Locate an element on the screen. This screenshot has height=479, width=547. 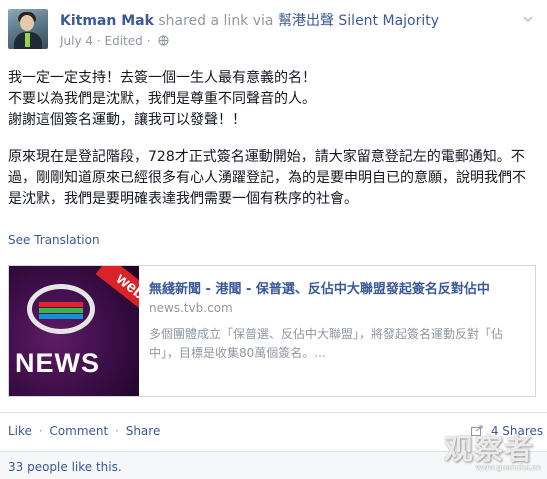
link-preview-thumbnail: web NEWS is located at coordinates (74, 331).